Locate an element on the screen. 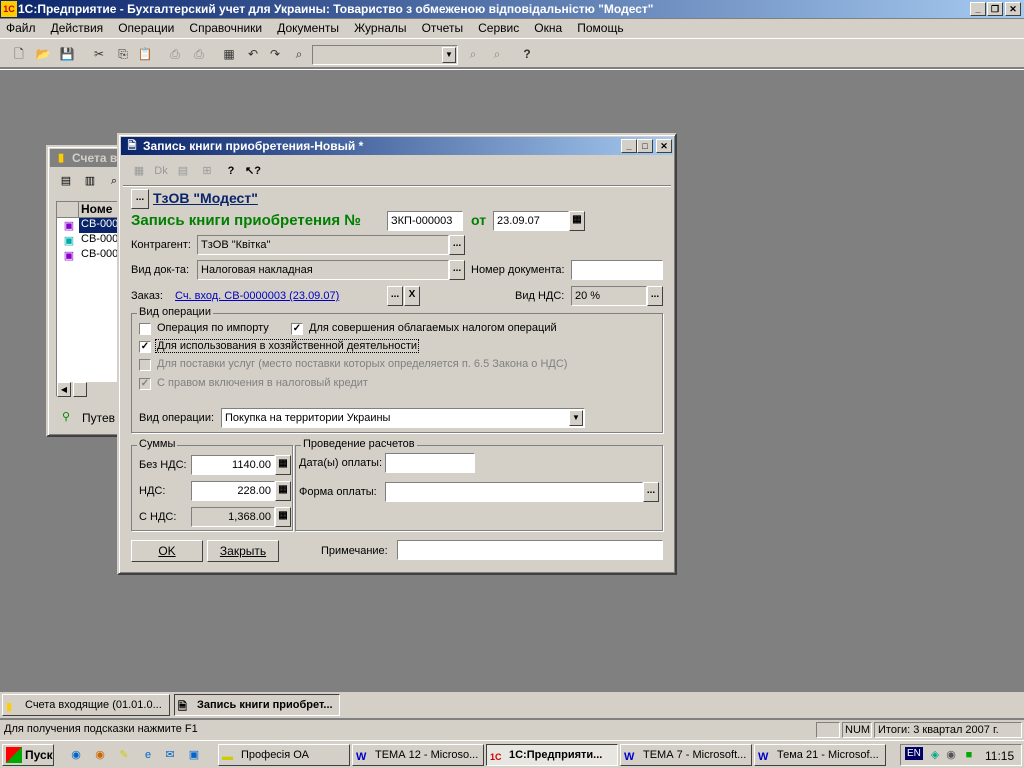 This screenshot has height=768, width=1024. record-number-field: ЗКП-000003 is located at coordinates (425, 221).